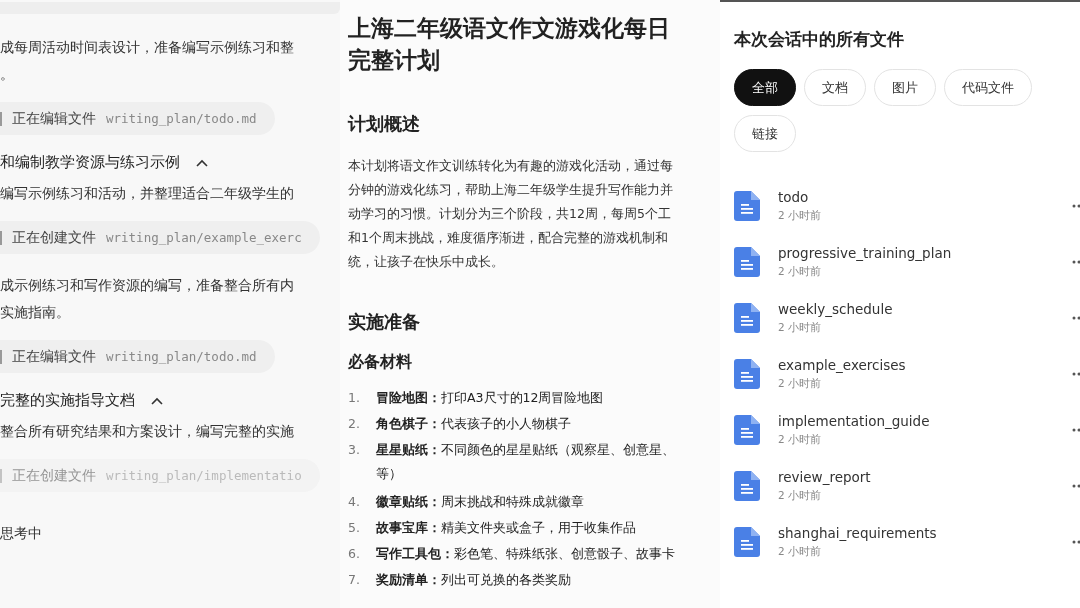 This screenshot has width=1080, height=608. What do you see at coordinates (916, 309) in the screenshot?
I see `file-name: weekly_schedule` at bounding box center [916, 309].